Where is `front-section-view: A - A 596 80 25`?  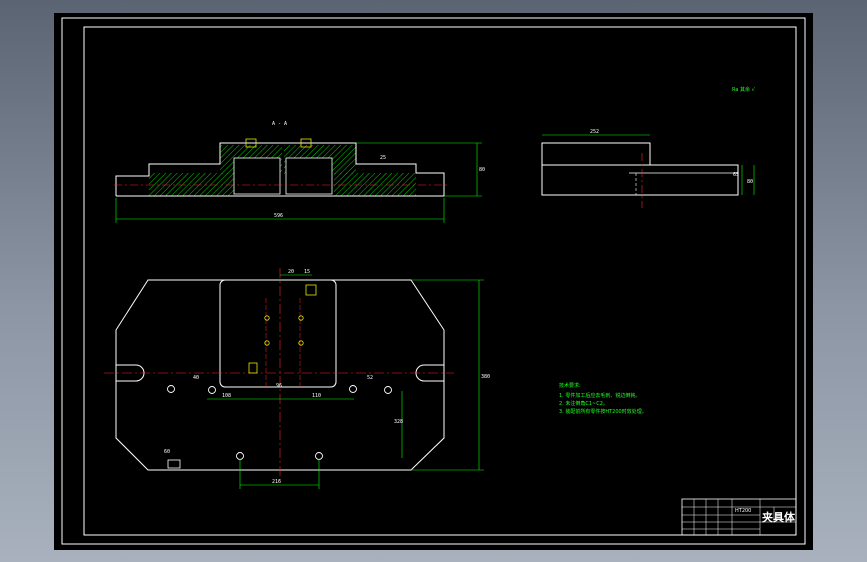
front-section-view: A - A 596 80 25 is located at coordinates (299, 172).